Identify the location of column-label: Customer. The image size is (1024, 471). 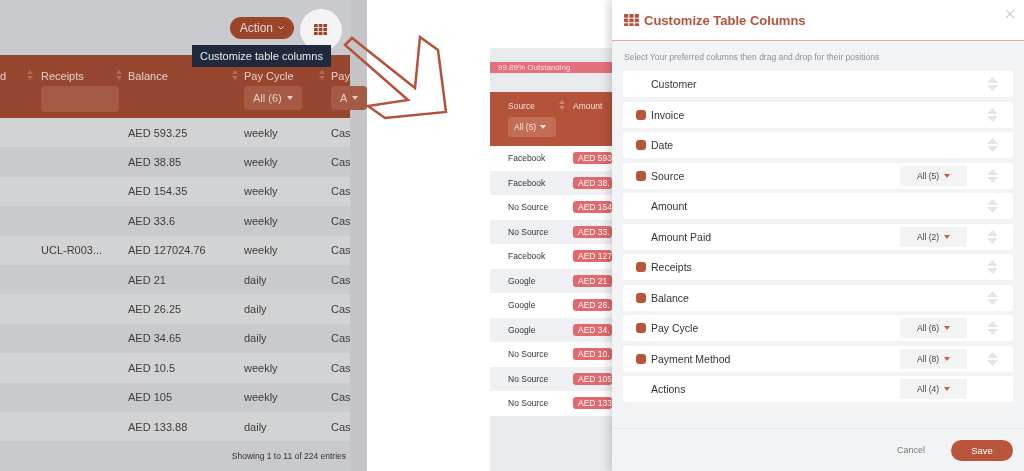
(674, 84).